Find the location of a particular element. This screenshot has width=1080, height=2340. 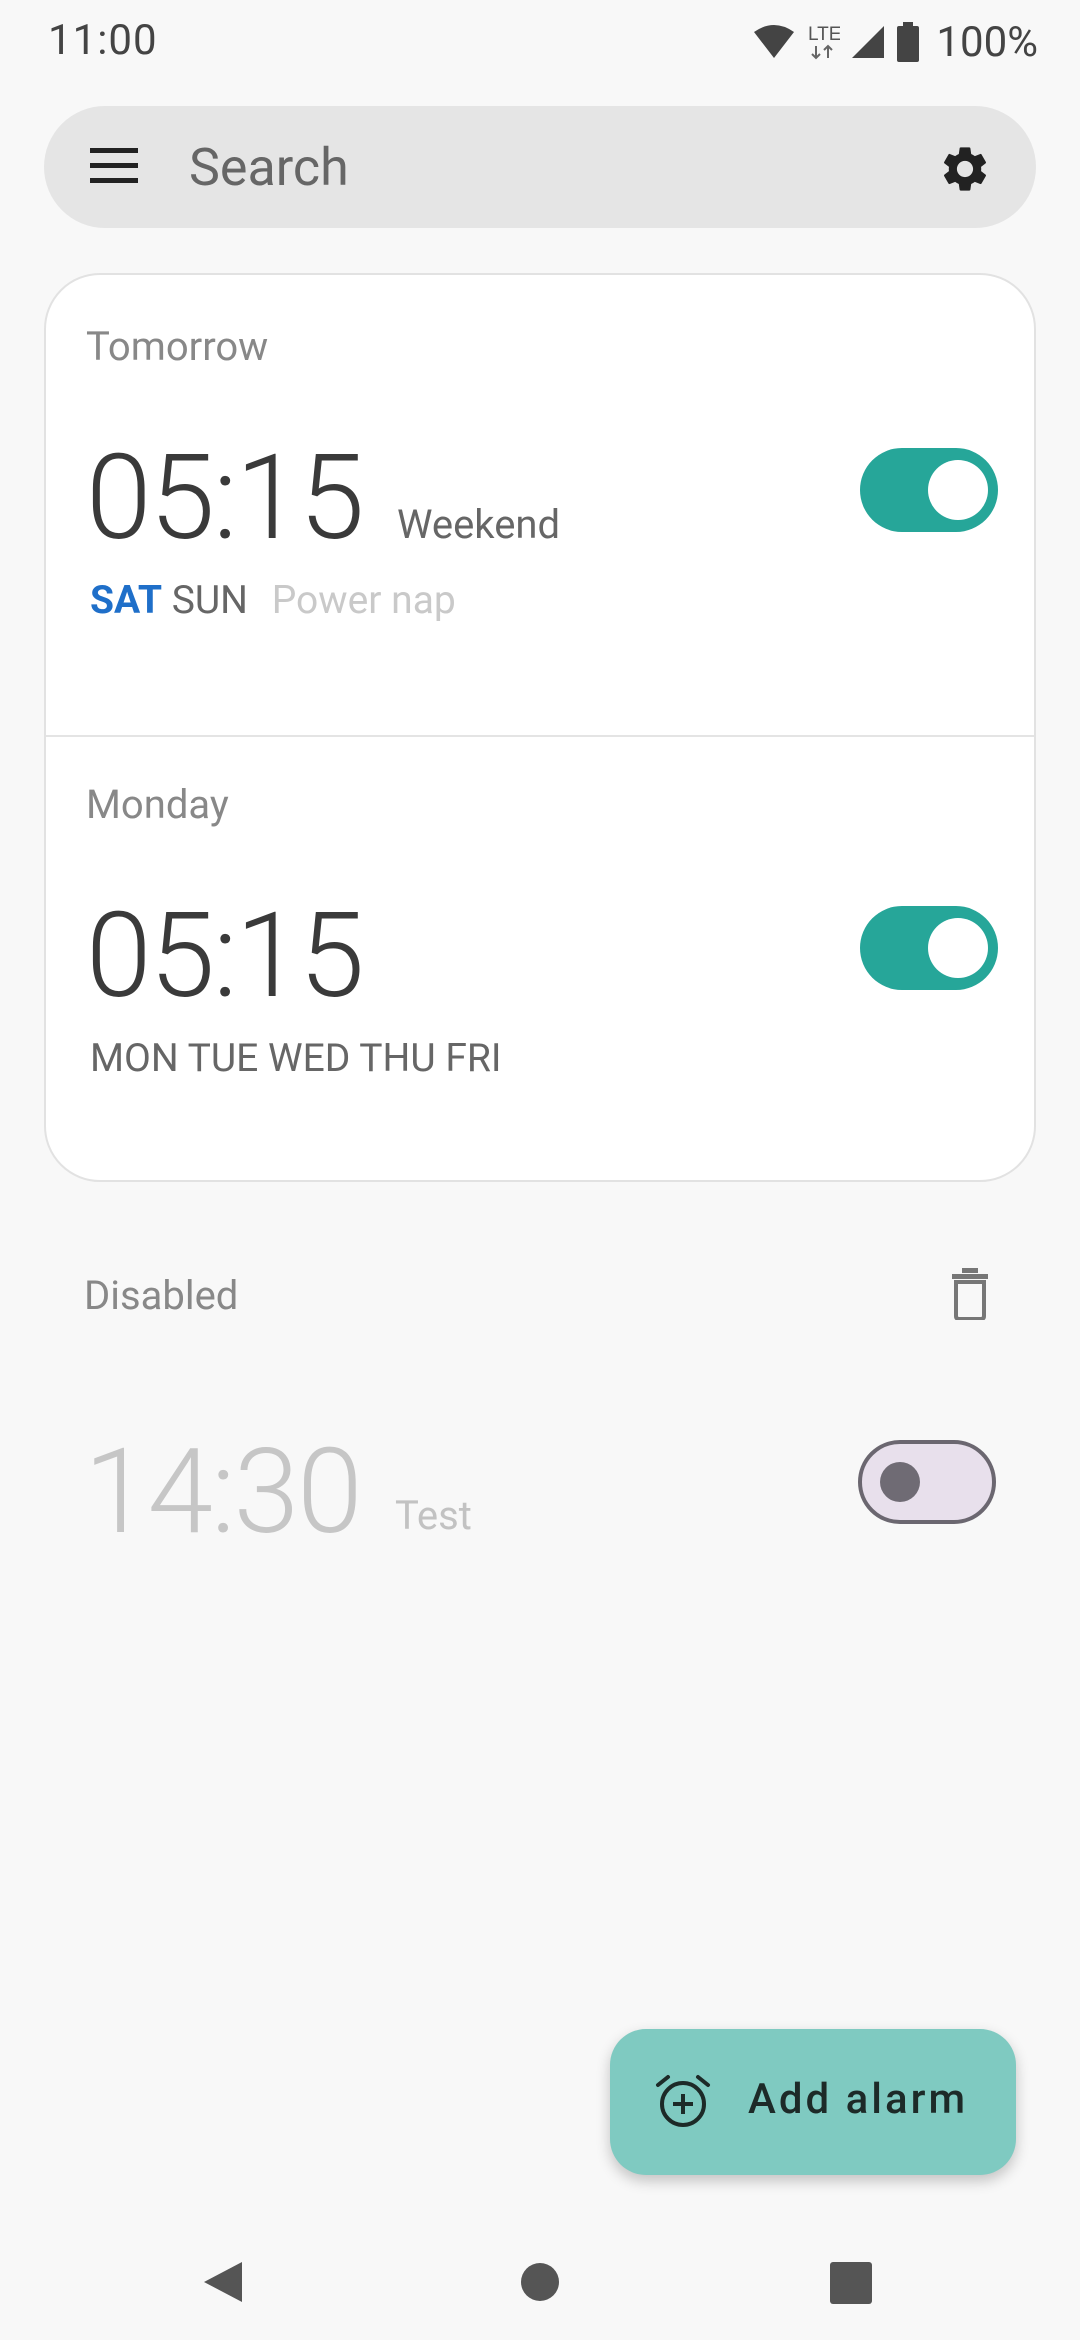

gear-icon is located at coordinates (965, 171).